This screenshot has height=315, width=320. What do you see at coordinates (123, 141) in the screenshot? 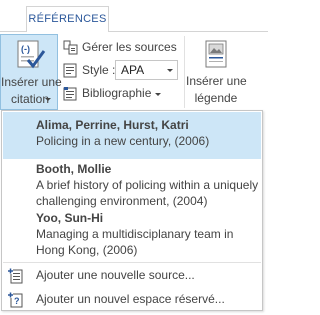
I see `citation-title: Policing in a new century, (2006)` at bounding box center [123, 141].